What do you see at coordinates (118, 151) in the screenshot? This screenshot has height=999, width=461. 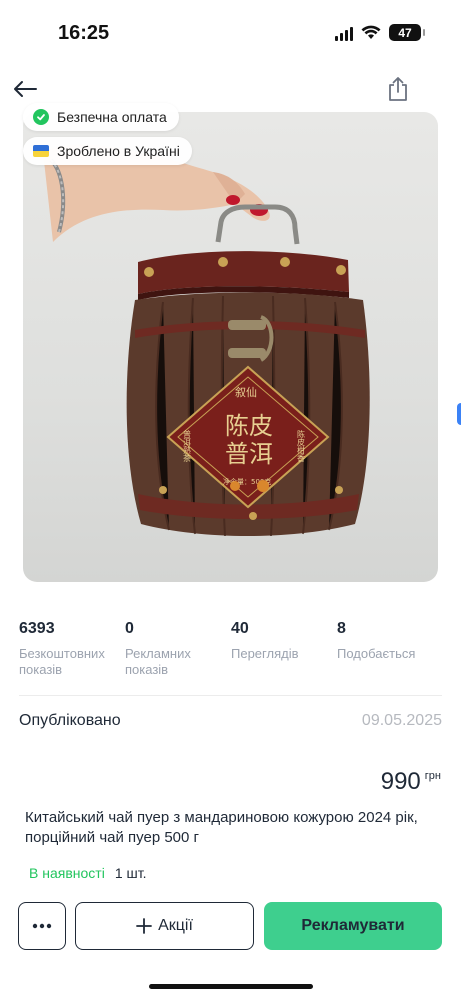 I see `made-in-ukraine-label: Зроблено в Україні` at bounding box center [118, 151].